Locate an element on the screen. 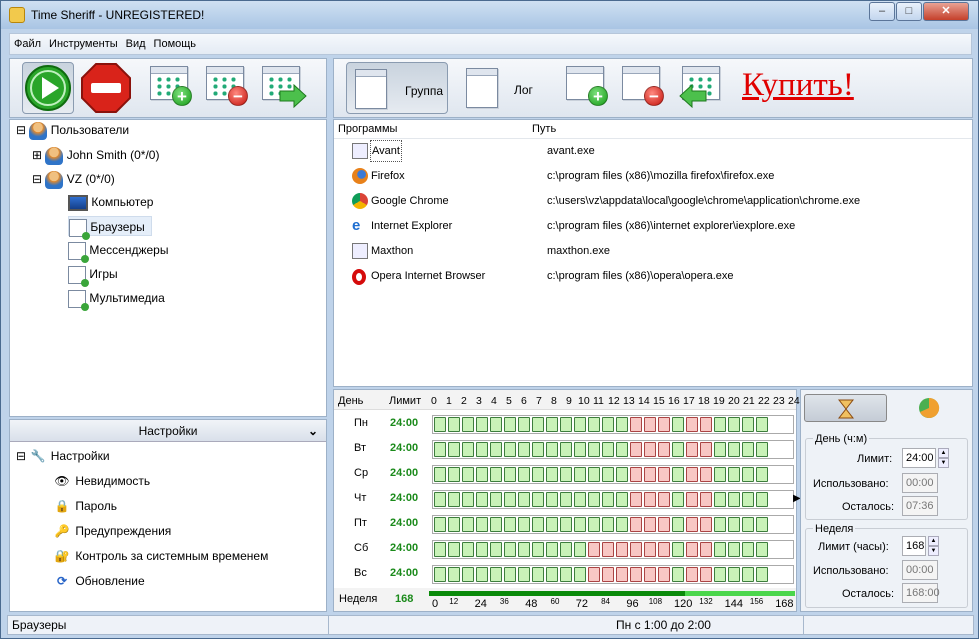  remove-program-button: − is located at coordinates (644, 88).